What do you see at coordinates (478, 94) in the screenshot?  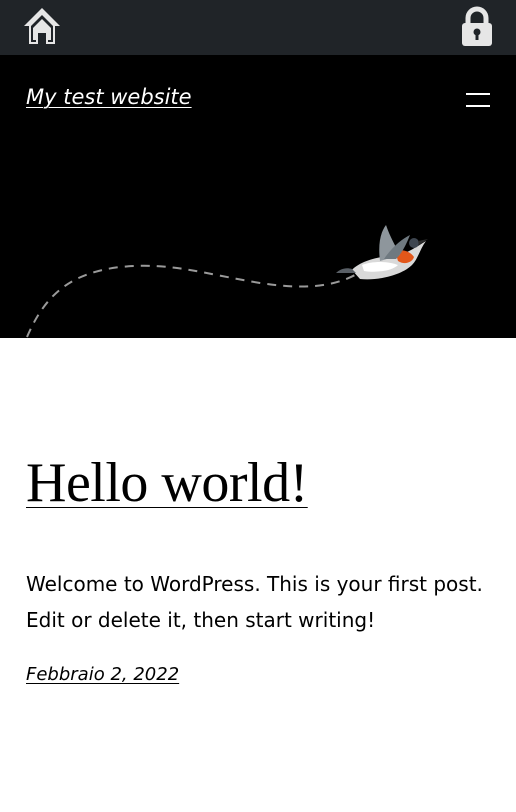 I see `menu-line-top` at bounding box center [478, 94].